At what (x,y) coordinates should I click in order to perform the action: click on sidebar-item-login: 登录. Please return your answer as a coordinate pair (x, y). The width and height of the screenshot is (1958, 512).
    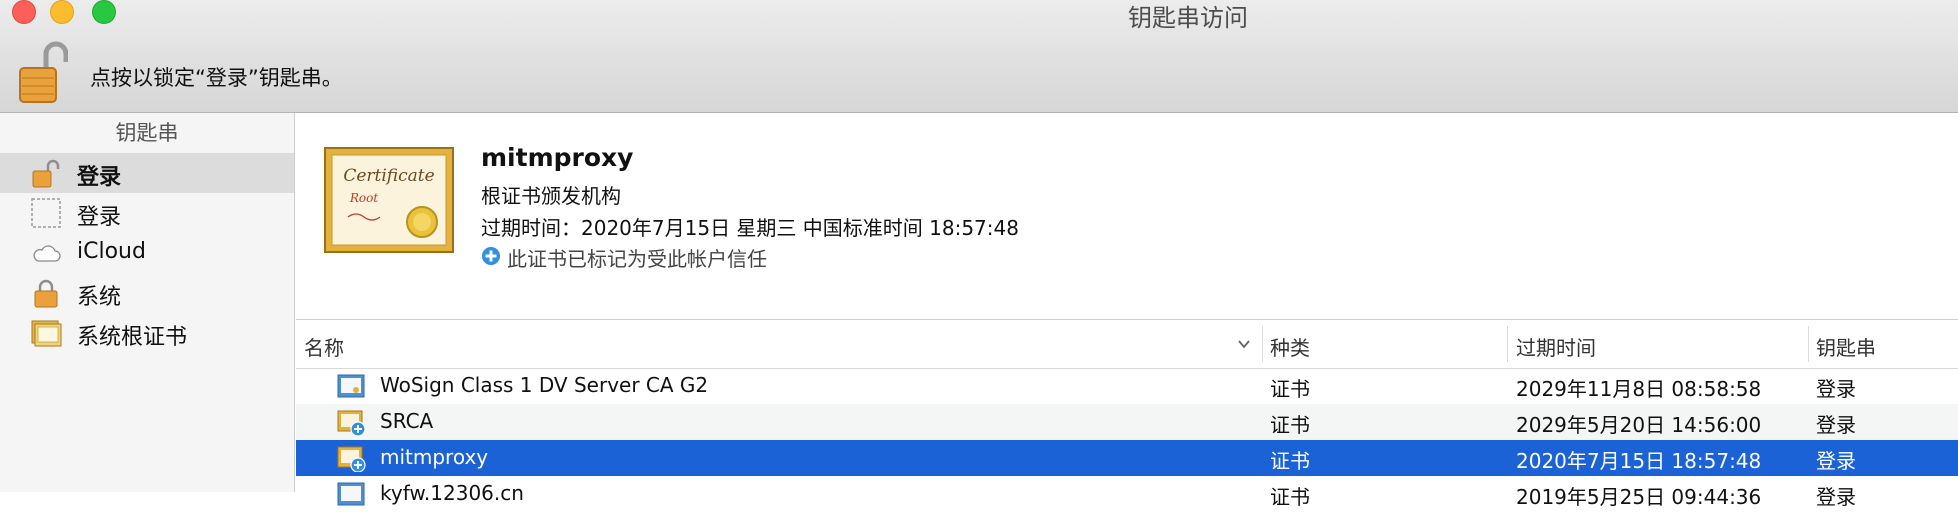
    Looking at the image, I should click on (147, 213).